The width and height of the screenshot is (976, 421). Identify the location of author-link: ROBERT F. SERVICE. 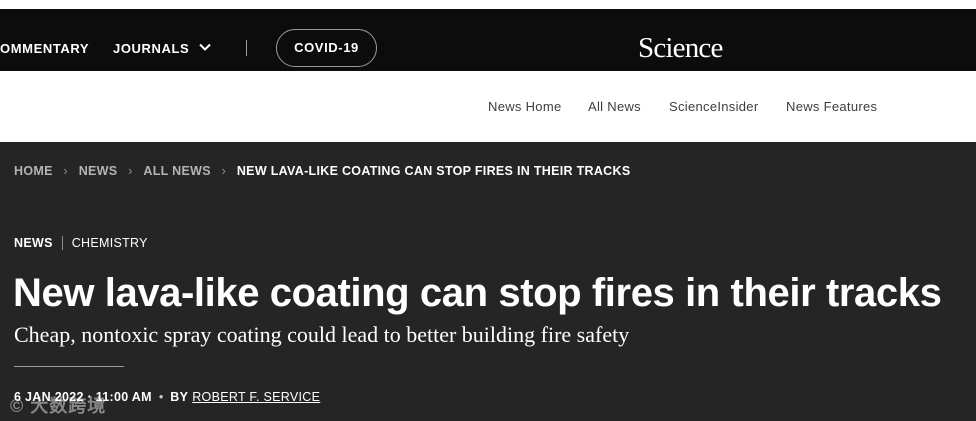
(256, 397).